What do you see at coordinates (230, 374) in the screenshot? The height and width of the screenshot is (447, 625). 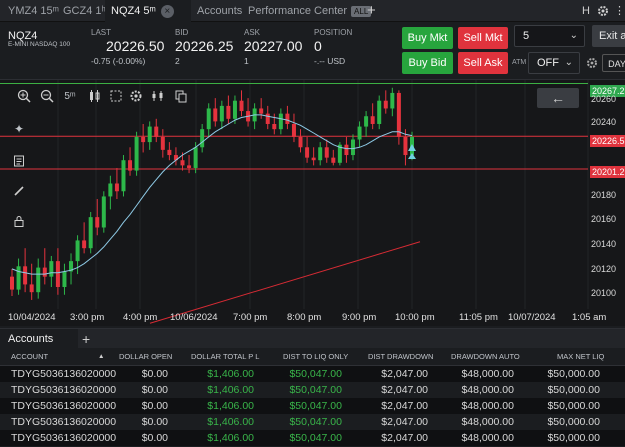 I see `cell-total: $1,406.00` at bounding box center [230, 374].